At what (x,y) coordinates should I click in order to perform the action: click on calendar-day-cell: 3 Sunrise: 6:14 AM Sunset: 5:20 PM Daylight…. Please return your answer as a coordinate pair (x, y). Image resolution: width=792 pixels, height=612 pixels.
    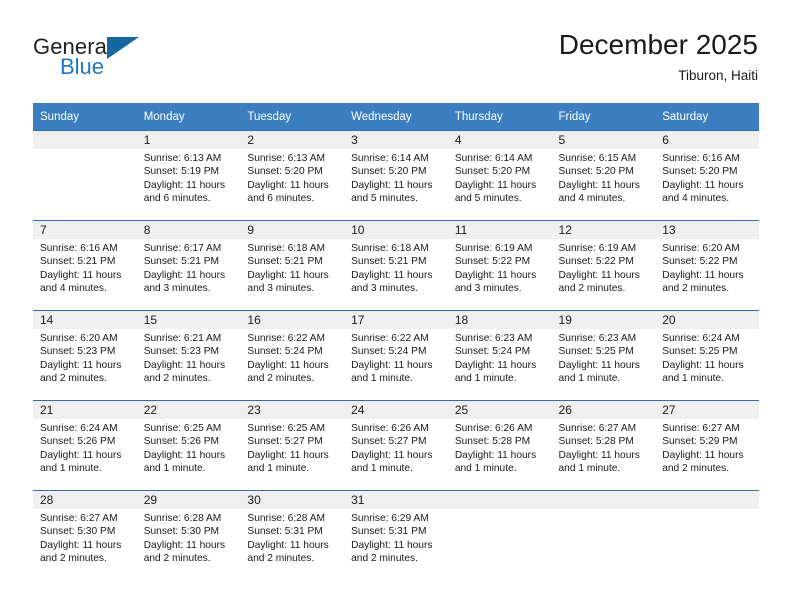
    Looking at the image, I should click on (396, 175).